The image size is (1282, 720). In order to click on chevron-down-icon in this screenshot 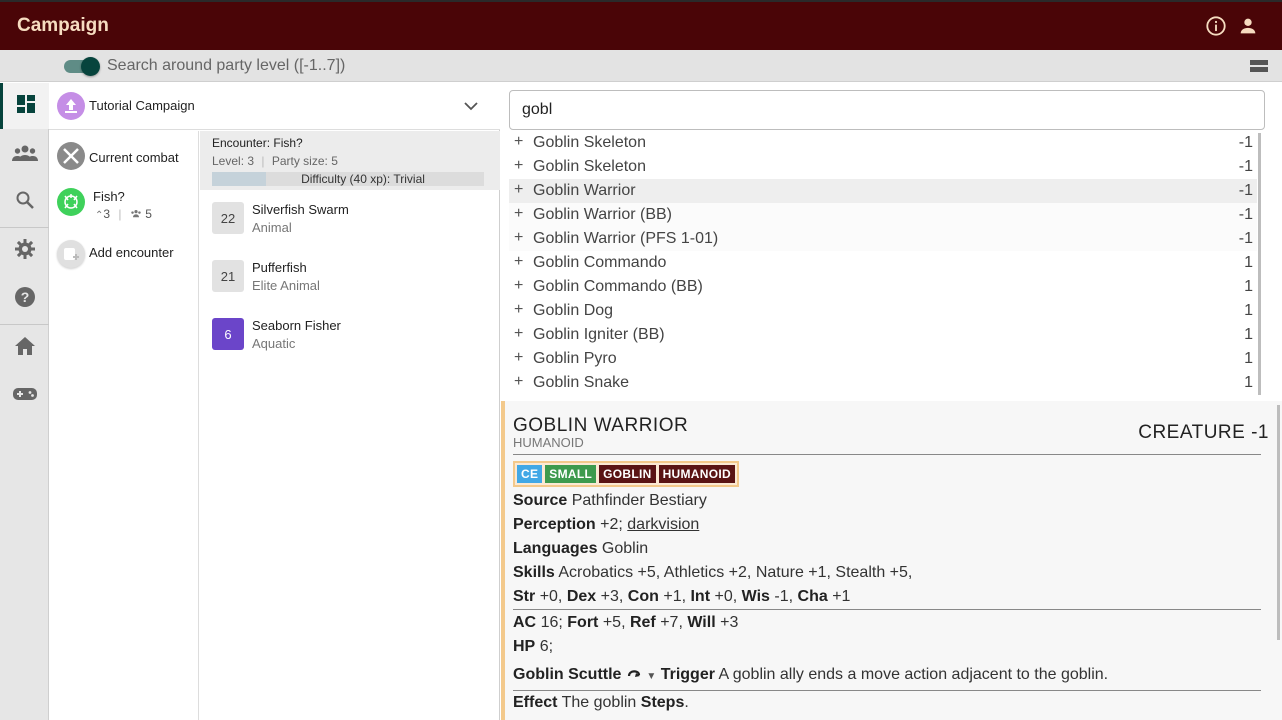, I will do `click(471, 106)`.